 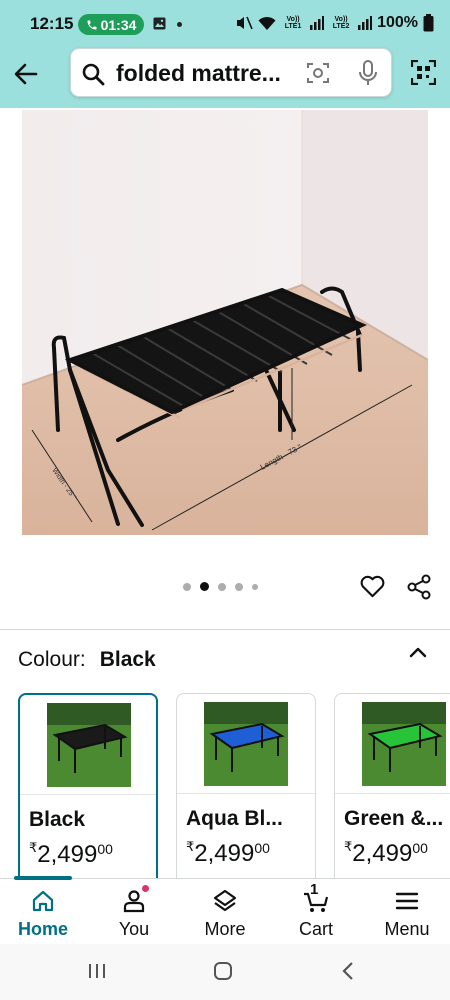 I want to click on camera-lens-icon, so click(x=318, y=73).